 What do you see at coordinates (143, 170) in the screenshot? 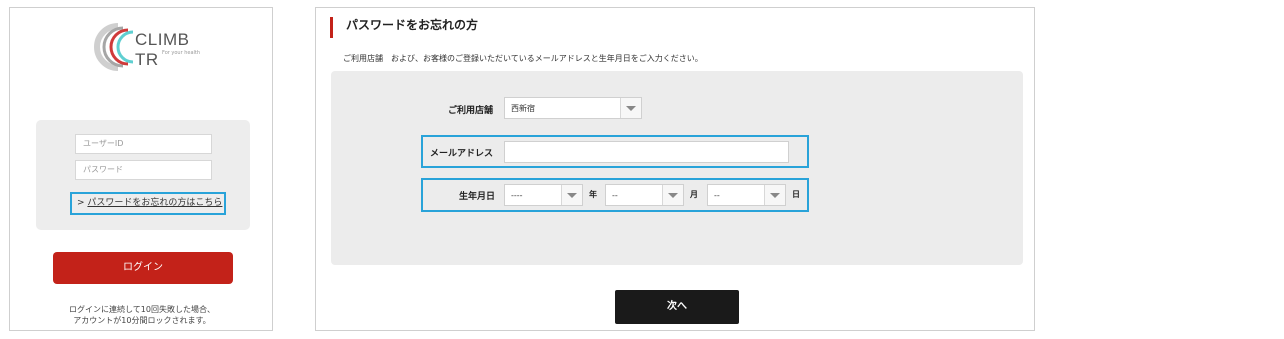
I see `password-input: パスワード` at bounding box center [143, 170].